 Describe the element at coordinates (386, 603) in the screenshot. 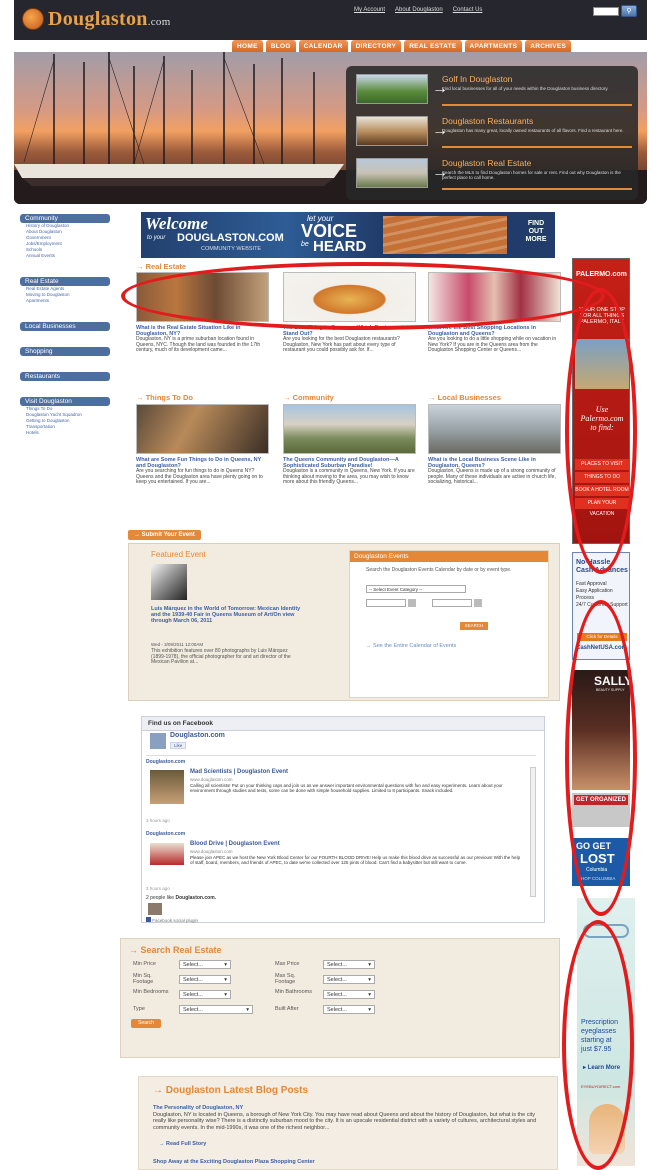

I see `event-start-date-input` at that location.